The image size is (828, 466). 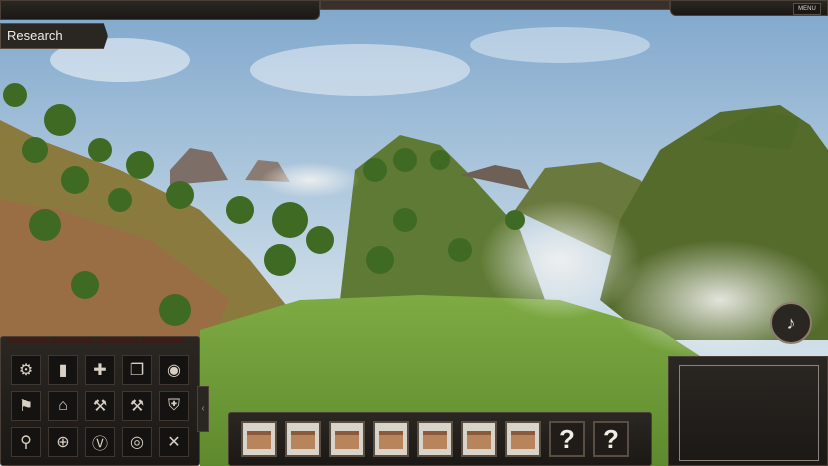 What do you see at coordinates (611, 439) in the screenshot?
I see `locked-slot-2: ?` at bounding box center [611, 439].